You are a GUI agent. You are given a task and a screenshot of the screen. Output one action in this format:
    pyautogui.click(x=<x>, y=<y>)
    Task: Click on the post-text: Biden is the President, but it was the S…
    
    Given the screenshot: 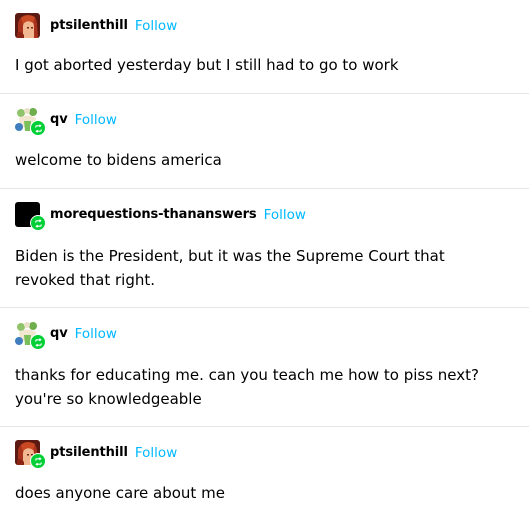 What is the action you would take?
    pyautogui.click(x=230, y=268)
    